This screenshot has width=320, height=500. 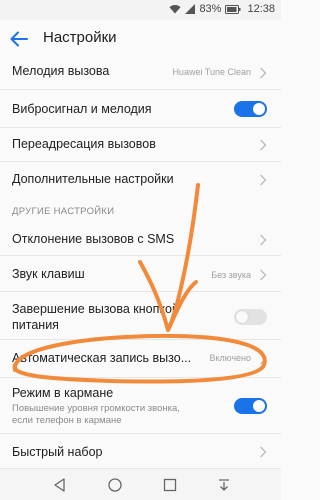 What do you see at coordinates (48, 274) in the screenshot?
I see `setting-label: Звук клавиш` at bounding box center [48, 274].